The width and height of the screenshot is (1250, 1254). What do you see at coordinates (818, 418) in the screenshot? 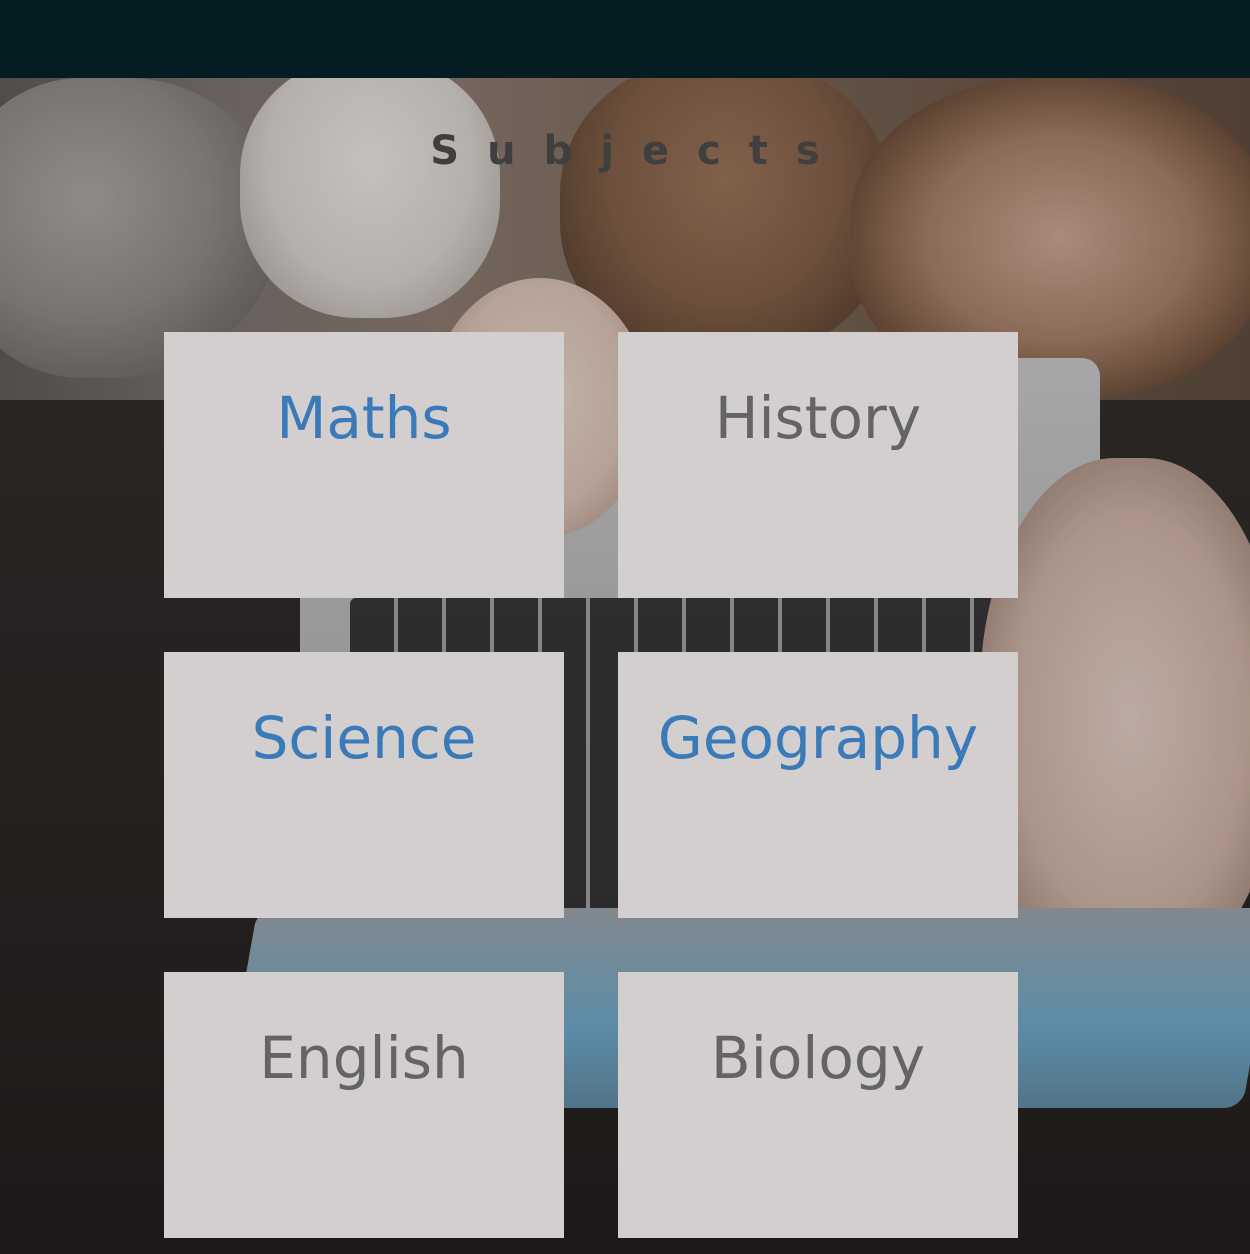
I see `subject-label-history: History` at bounding box center [818, 418].